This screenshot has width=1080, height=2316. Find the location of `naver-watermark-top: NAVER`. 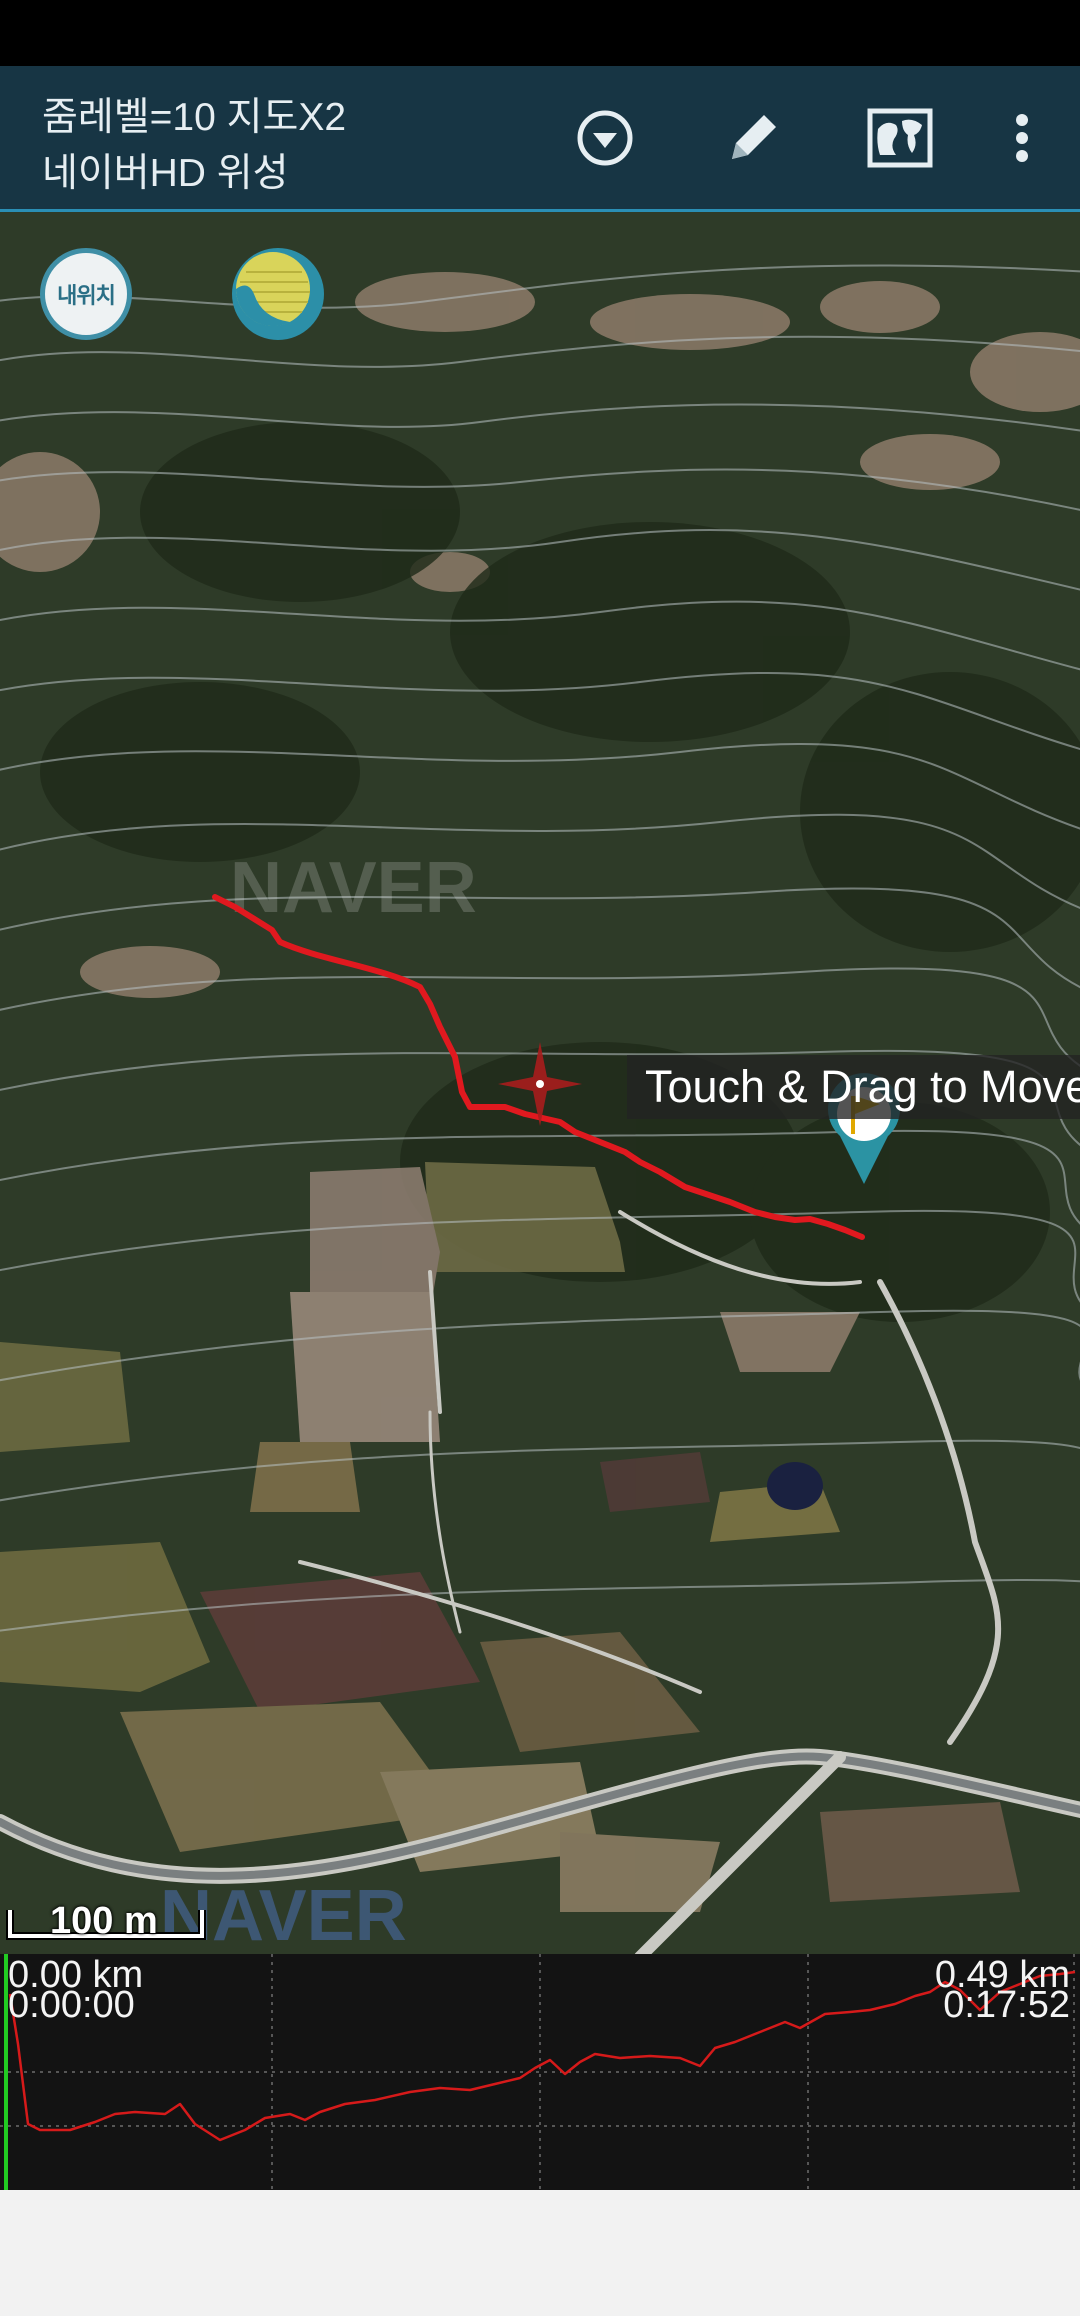

naver-watermark-top: NAVER is located at coordinates (353, 888).